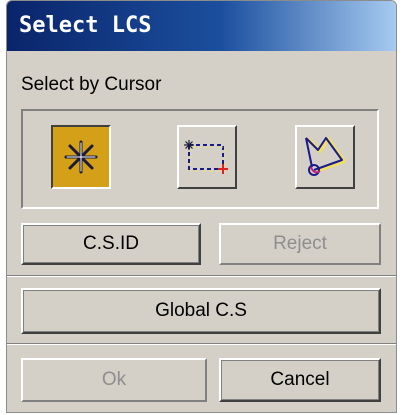 The width and height of the screenshot is (403, 415). What do you see at coordinates (114, 380) in the screenshot?
I see `ok-button: Ok` at bounding box center [114, 380].